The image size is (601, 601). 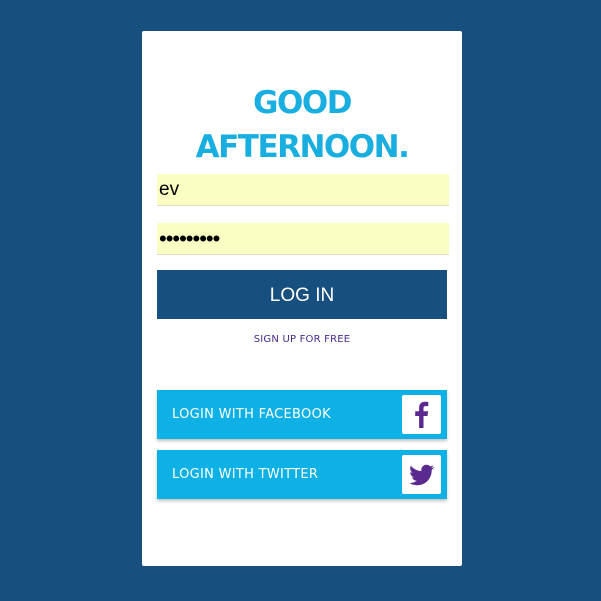 I want to click on greeting-title: GOOD AFTERNOON., so click(x=302, y=125).